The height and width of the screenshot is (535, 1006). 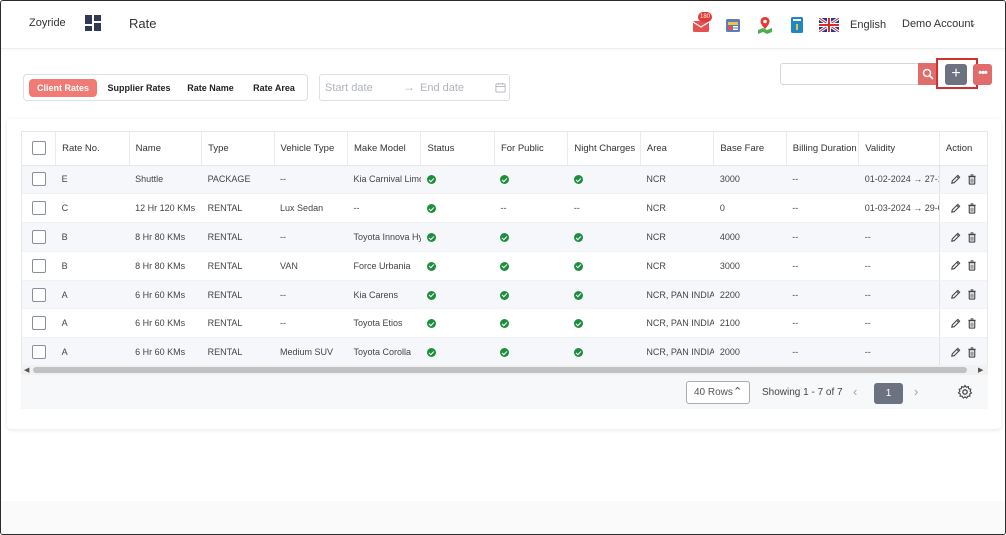 I want to click on cell-type: RENTAL, so click(x=238, y=237).